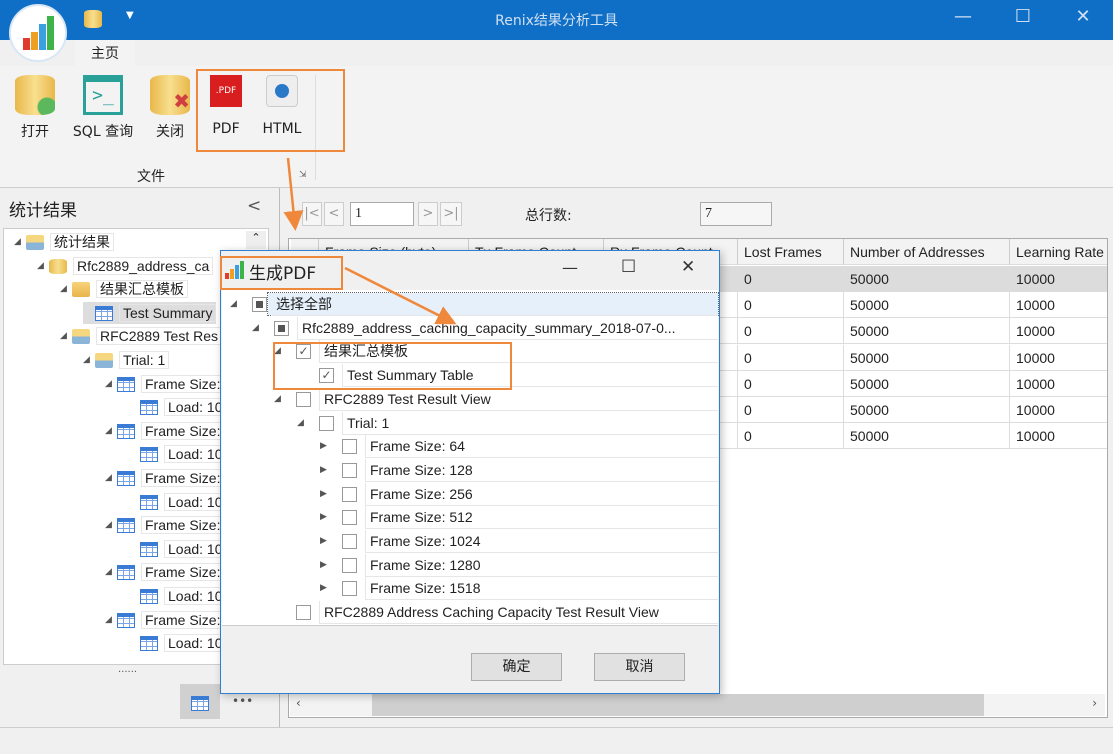 The width and height of the screenshot is (1113, 754). I want to click on pdf-tree-item: ◢ Trial: 1, so click(507, 423).